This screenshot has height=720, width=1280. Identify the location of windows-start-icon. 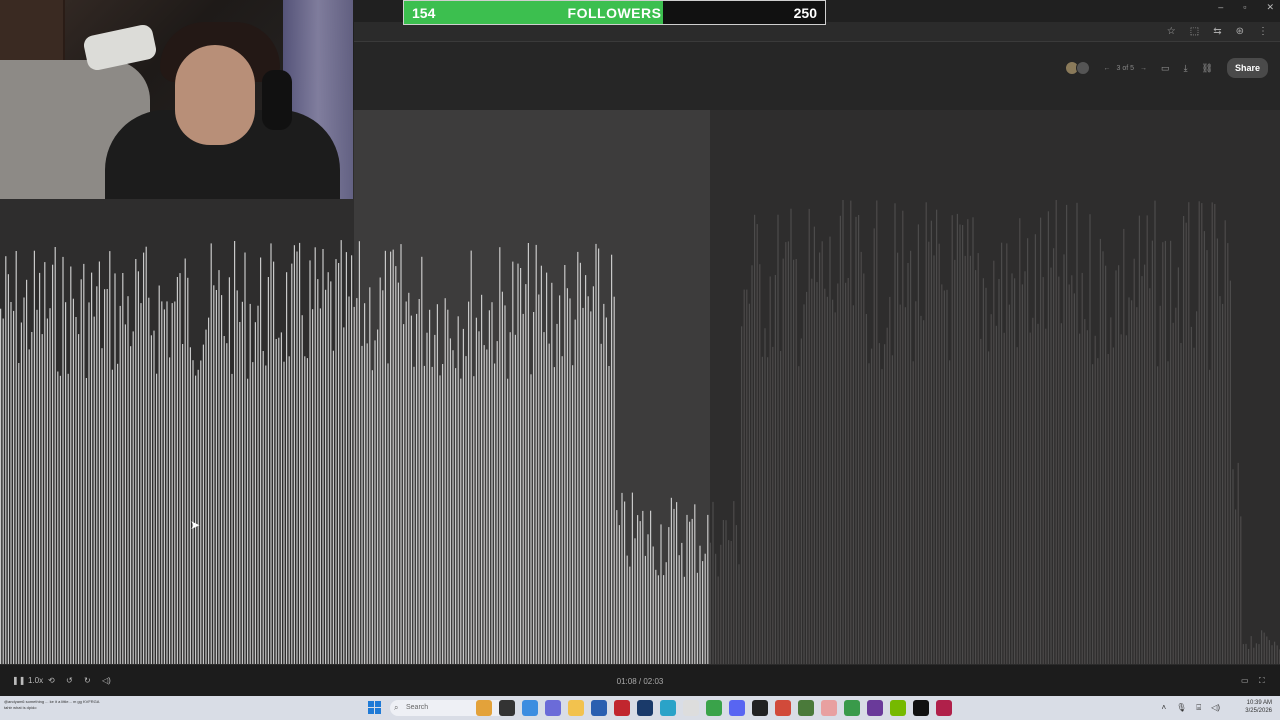
(374, 707).